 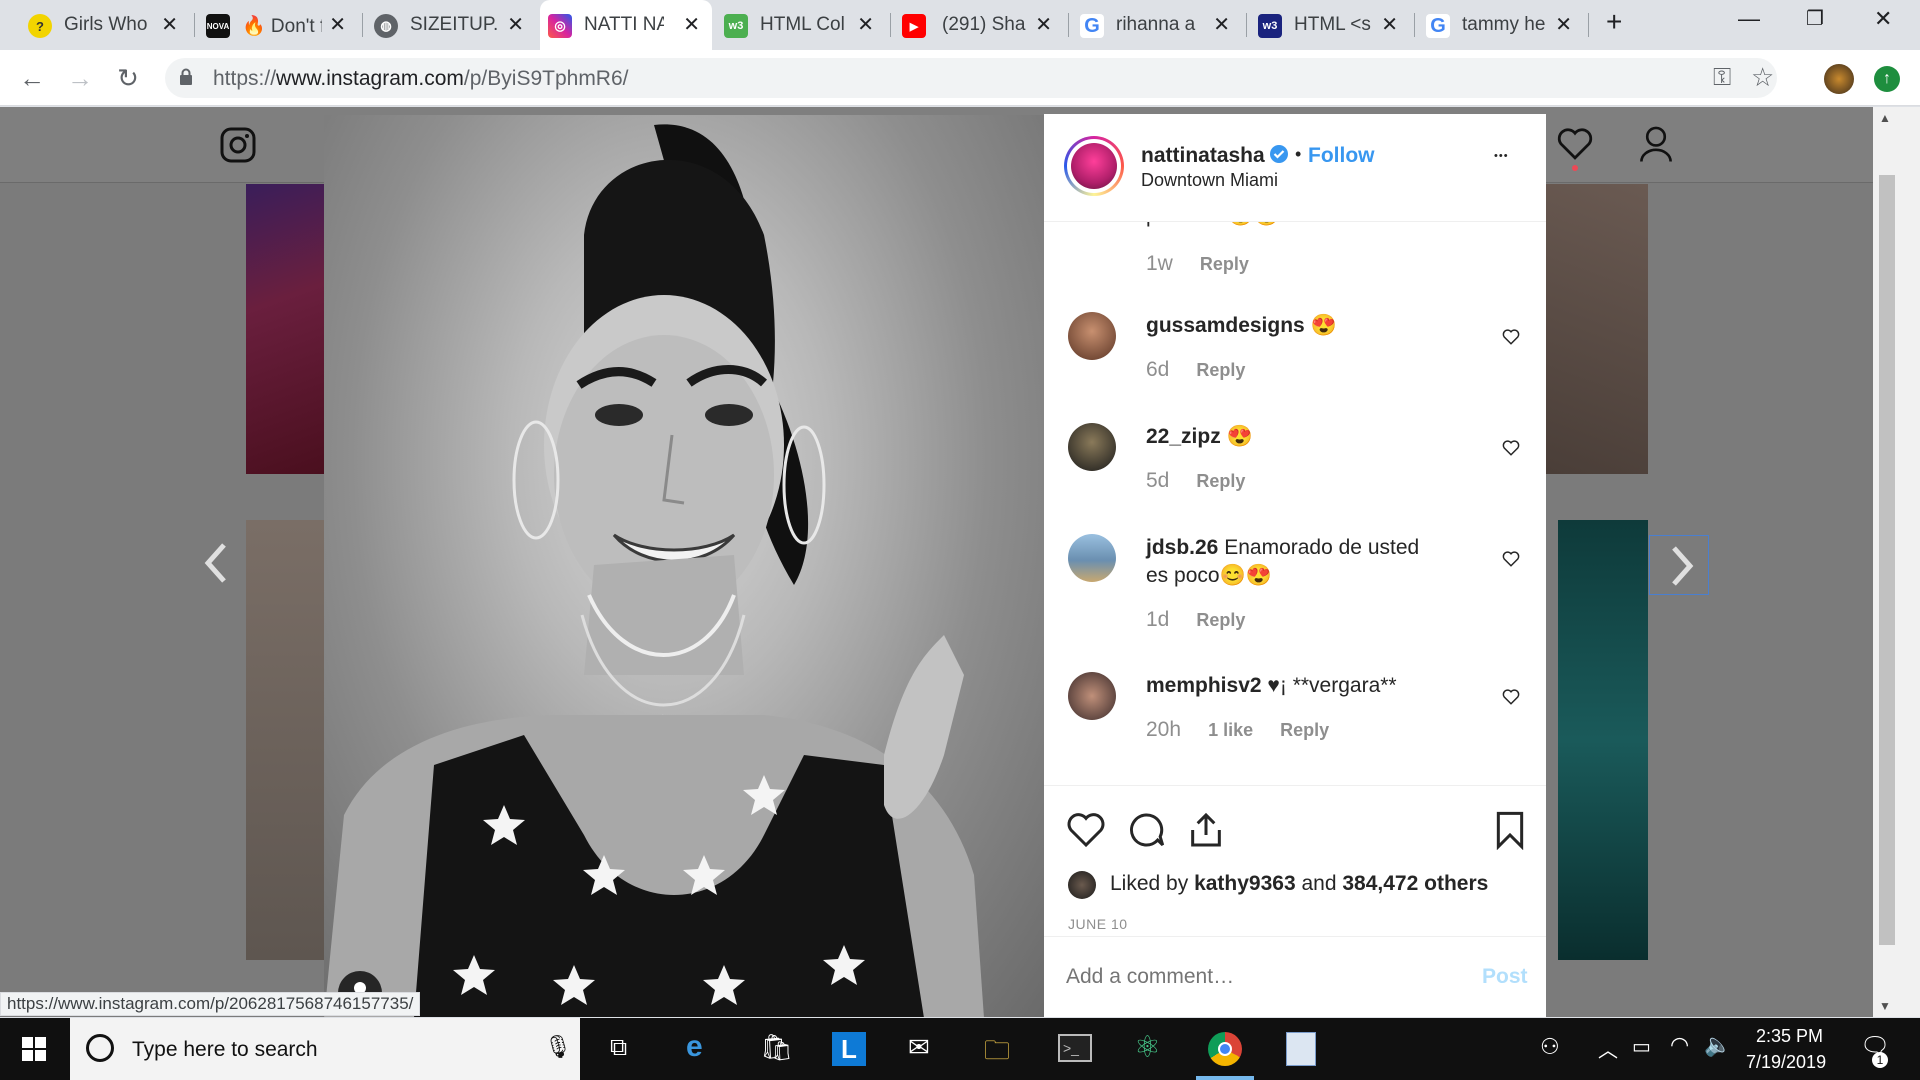 I want to click on task-view-icon: ⧉, so click(x=618, y=1048).